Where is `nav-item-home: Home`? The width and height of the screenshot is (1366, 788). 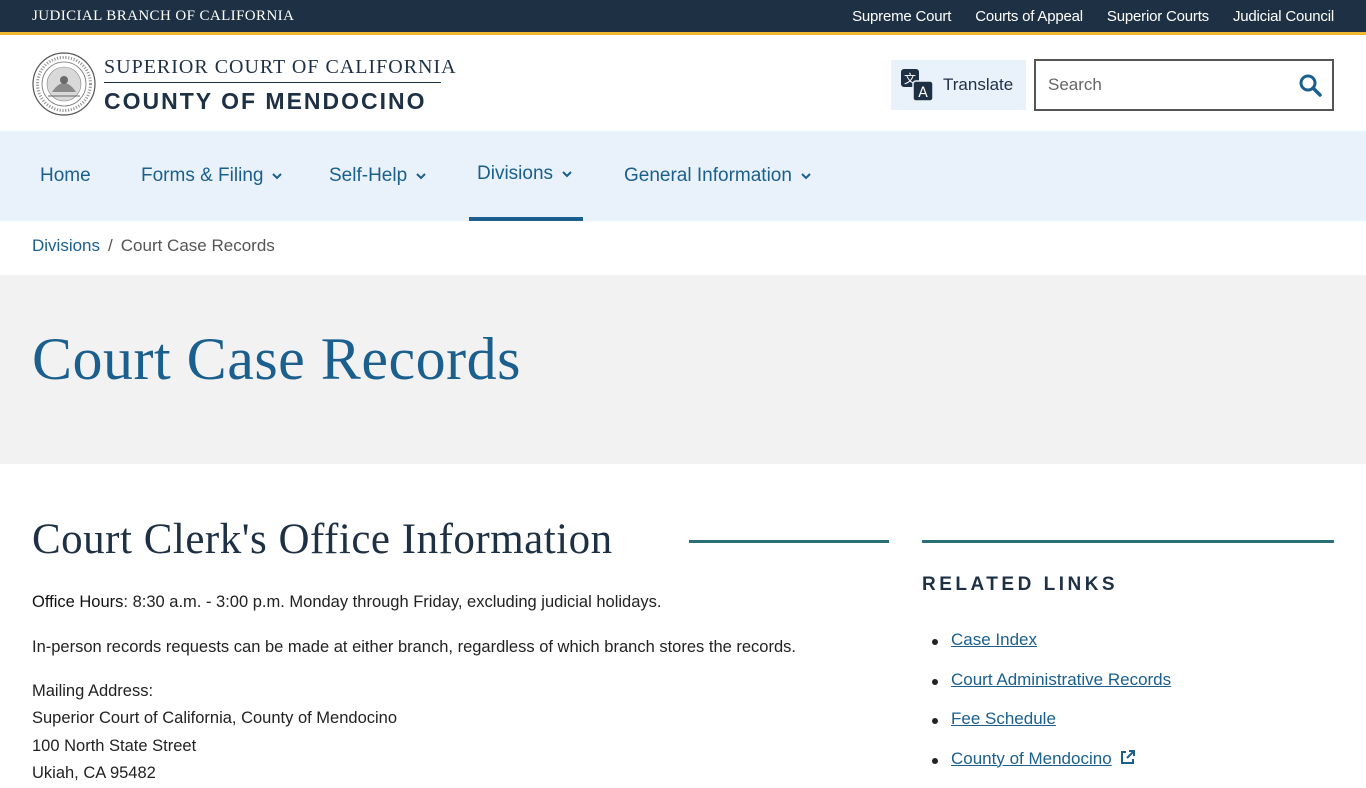
nav-item-home: Home is located at coordinates (65, 176).